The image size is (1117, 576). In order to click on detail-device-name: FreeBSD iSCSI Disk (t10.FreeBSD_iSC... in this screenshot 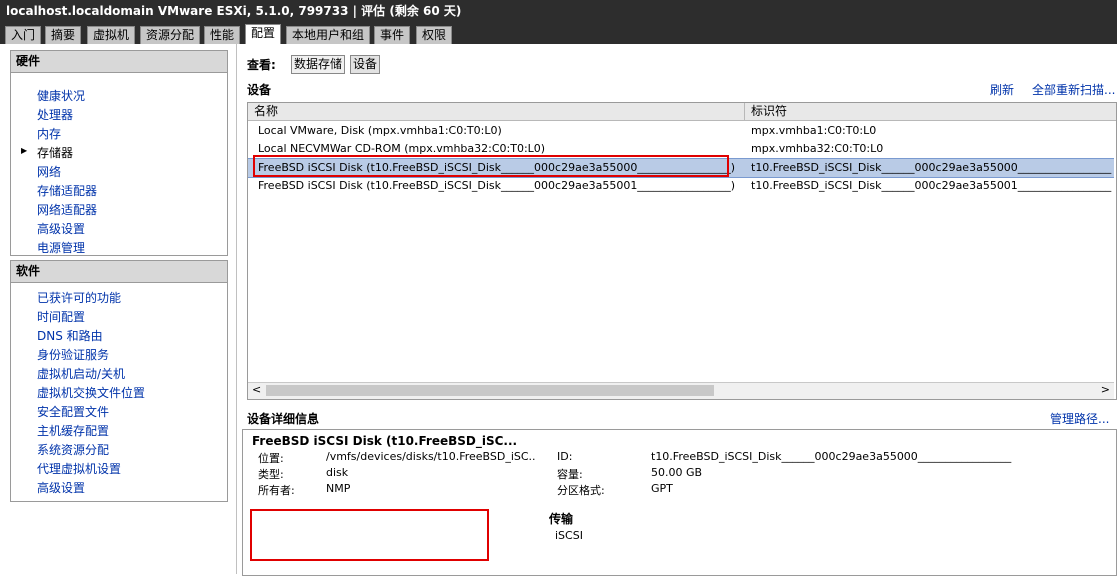, I will do `click(385, 441)`.